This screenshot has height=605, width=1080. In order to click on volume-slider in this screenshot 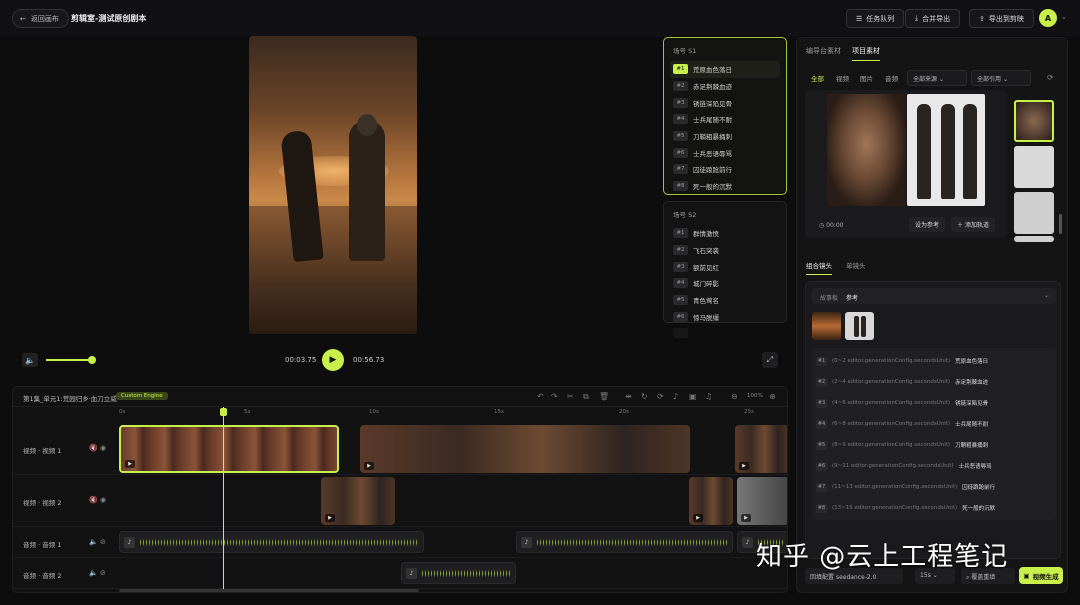, I will do `click(70, 360)`.